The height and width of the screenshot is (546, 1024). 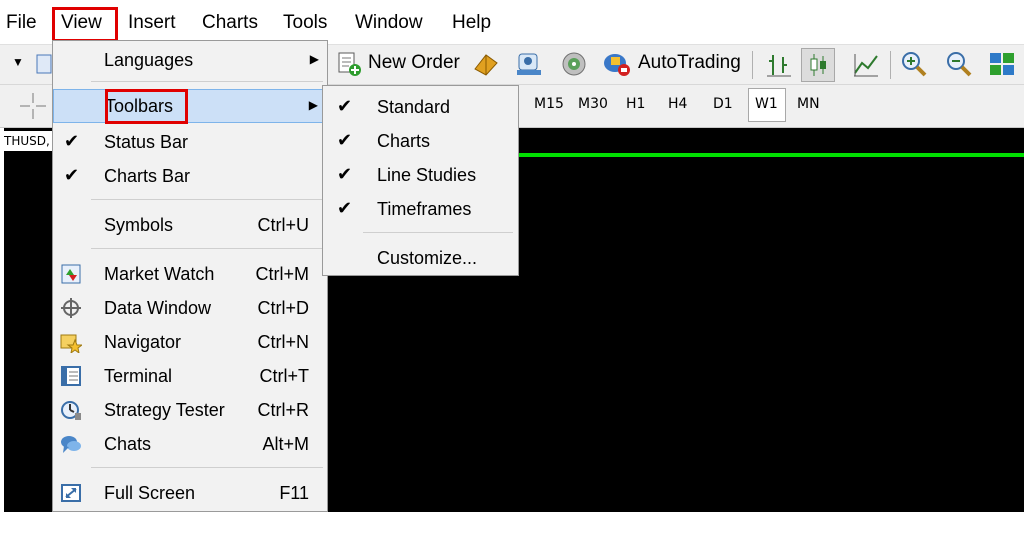 I want to click on menu-item-languages: Languages ▶, so click(x=190, y=60).